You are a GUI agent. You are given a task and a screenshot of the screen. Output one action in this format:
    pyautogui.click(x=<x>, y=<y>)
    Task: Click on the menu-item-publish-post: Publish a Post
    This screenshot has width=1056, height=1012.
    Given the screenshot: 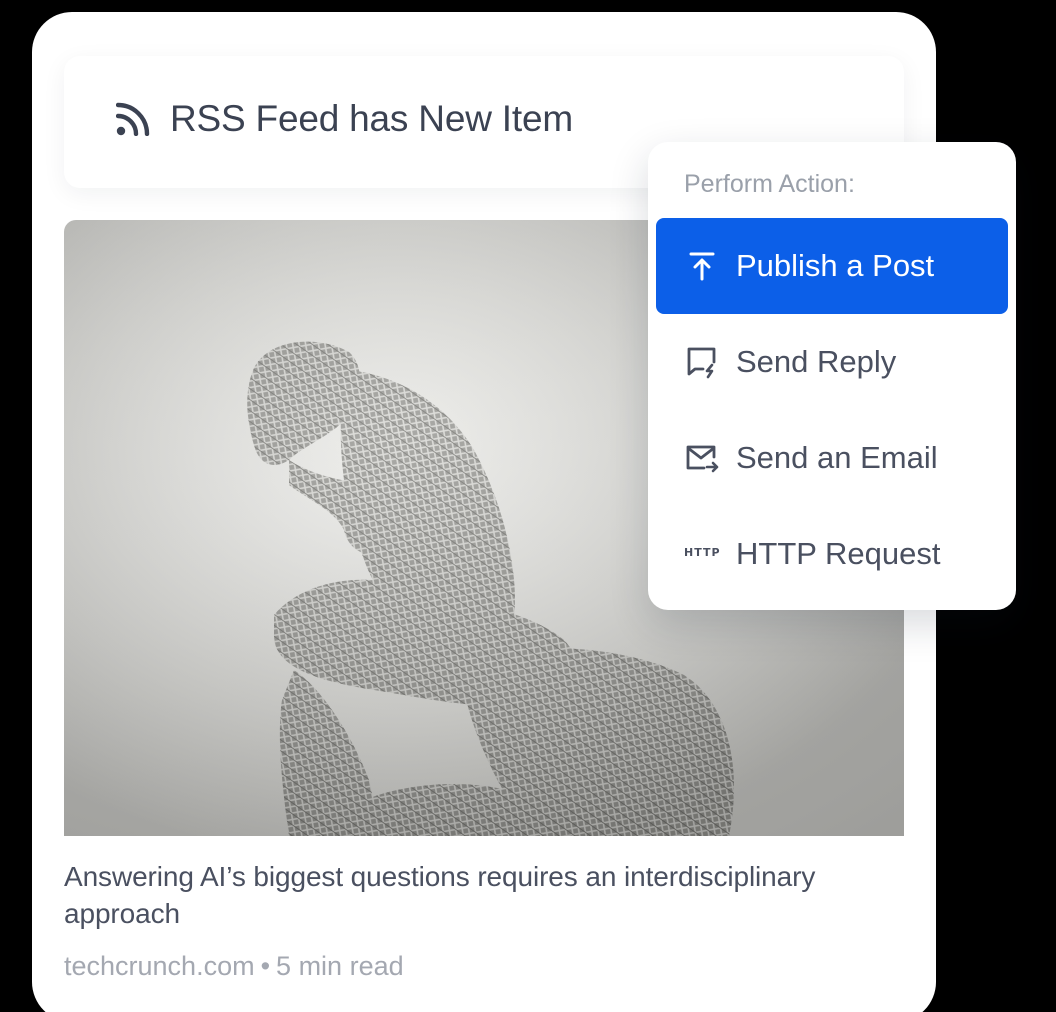 What is the action you would take?
    pyautogui.click(x=832, y=266)
    